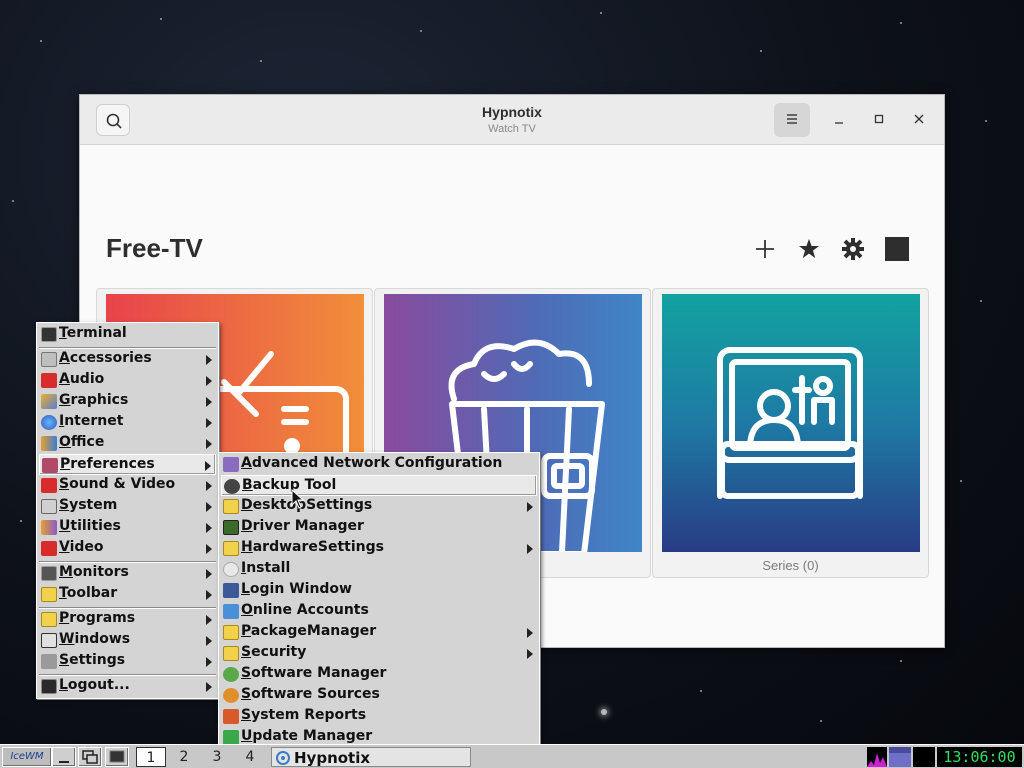 The width and height of the screenshot is (1024, 768). I want to click on monitors-icon, so click(49, 573).